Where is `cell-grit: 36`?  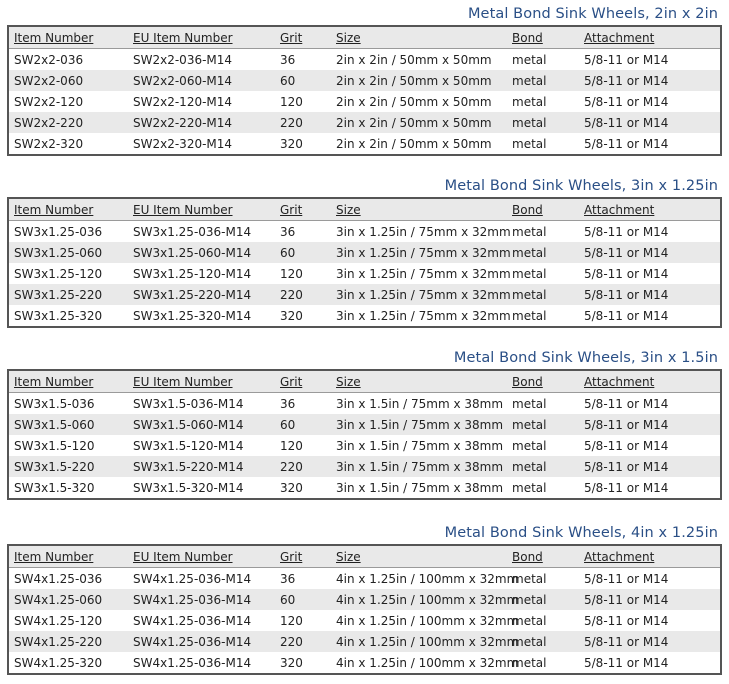 cell-grit: 36 is located at coordinates (303, 403).